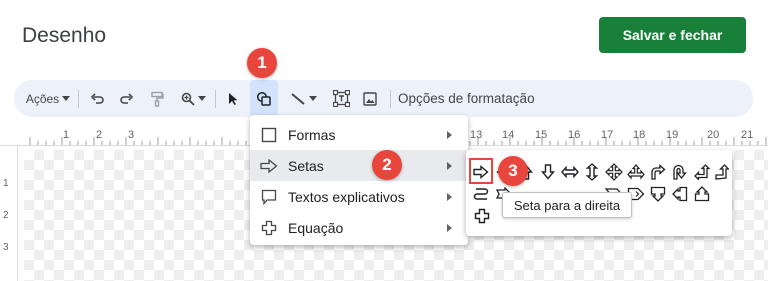 The width and height of the screenshot is (768, 281). I want to click on menu-item-equation: Equação, so click(359, 227).